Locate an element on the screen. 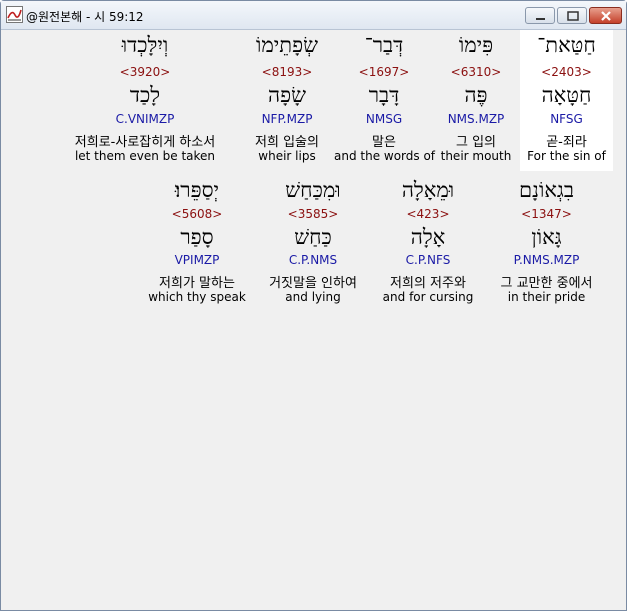 The width and height of the screenshot is (627, 611). strong-number-link: <6310> is located at coordinates (476, 72).